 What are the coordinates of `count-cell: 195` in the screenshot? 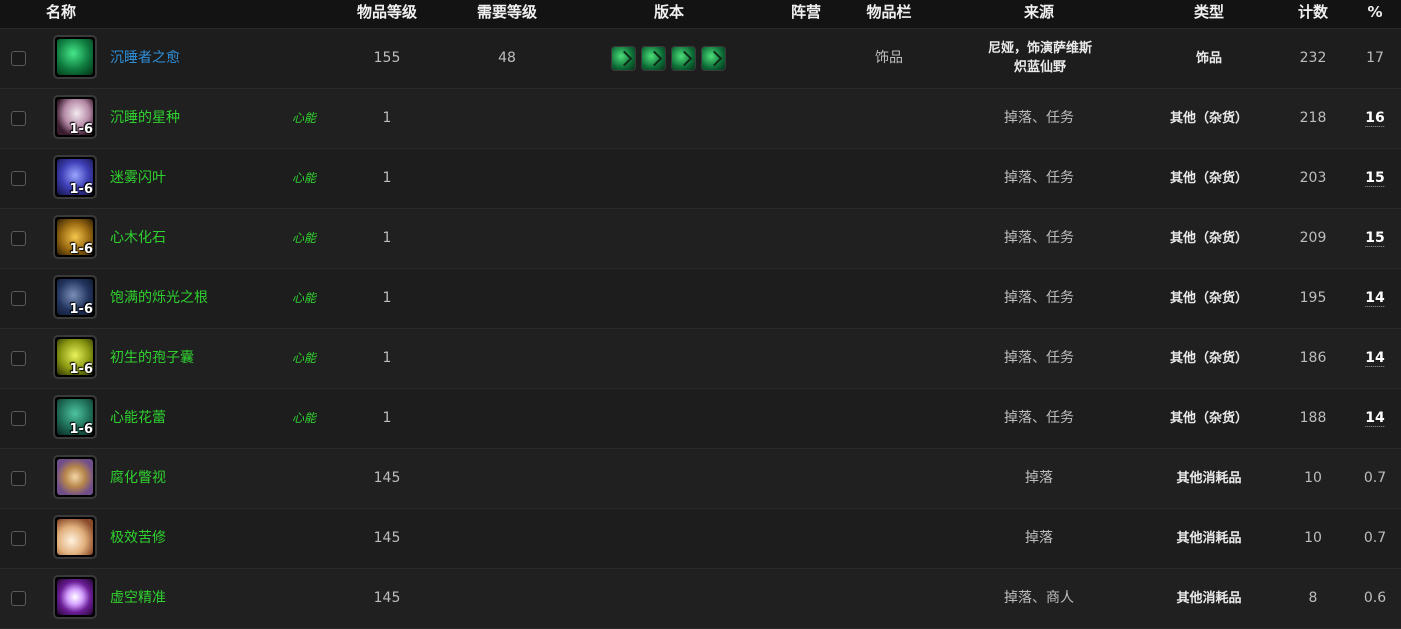 It's located at (1313, 298).